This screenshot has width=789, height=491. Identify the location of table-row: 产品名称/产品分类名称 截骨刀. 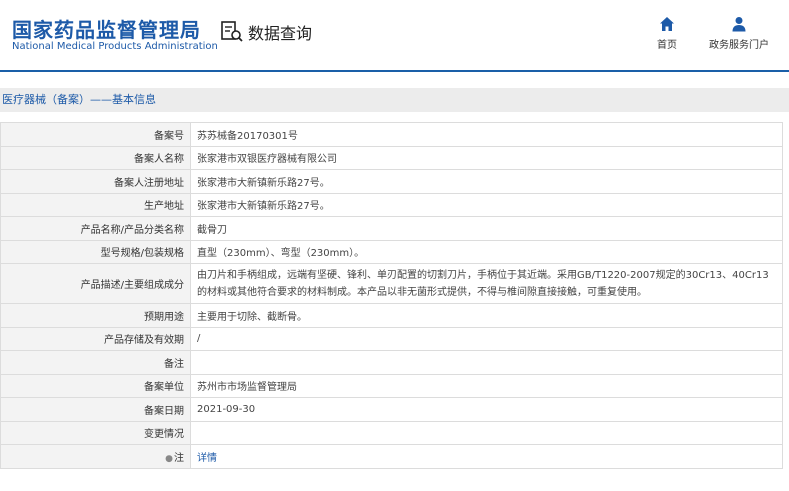
(391, 228).